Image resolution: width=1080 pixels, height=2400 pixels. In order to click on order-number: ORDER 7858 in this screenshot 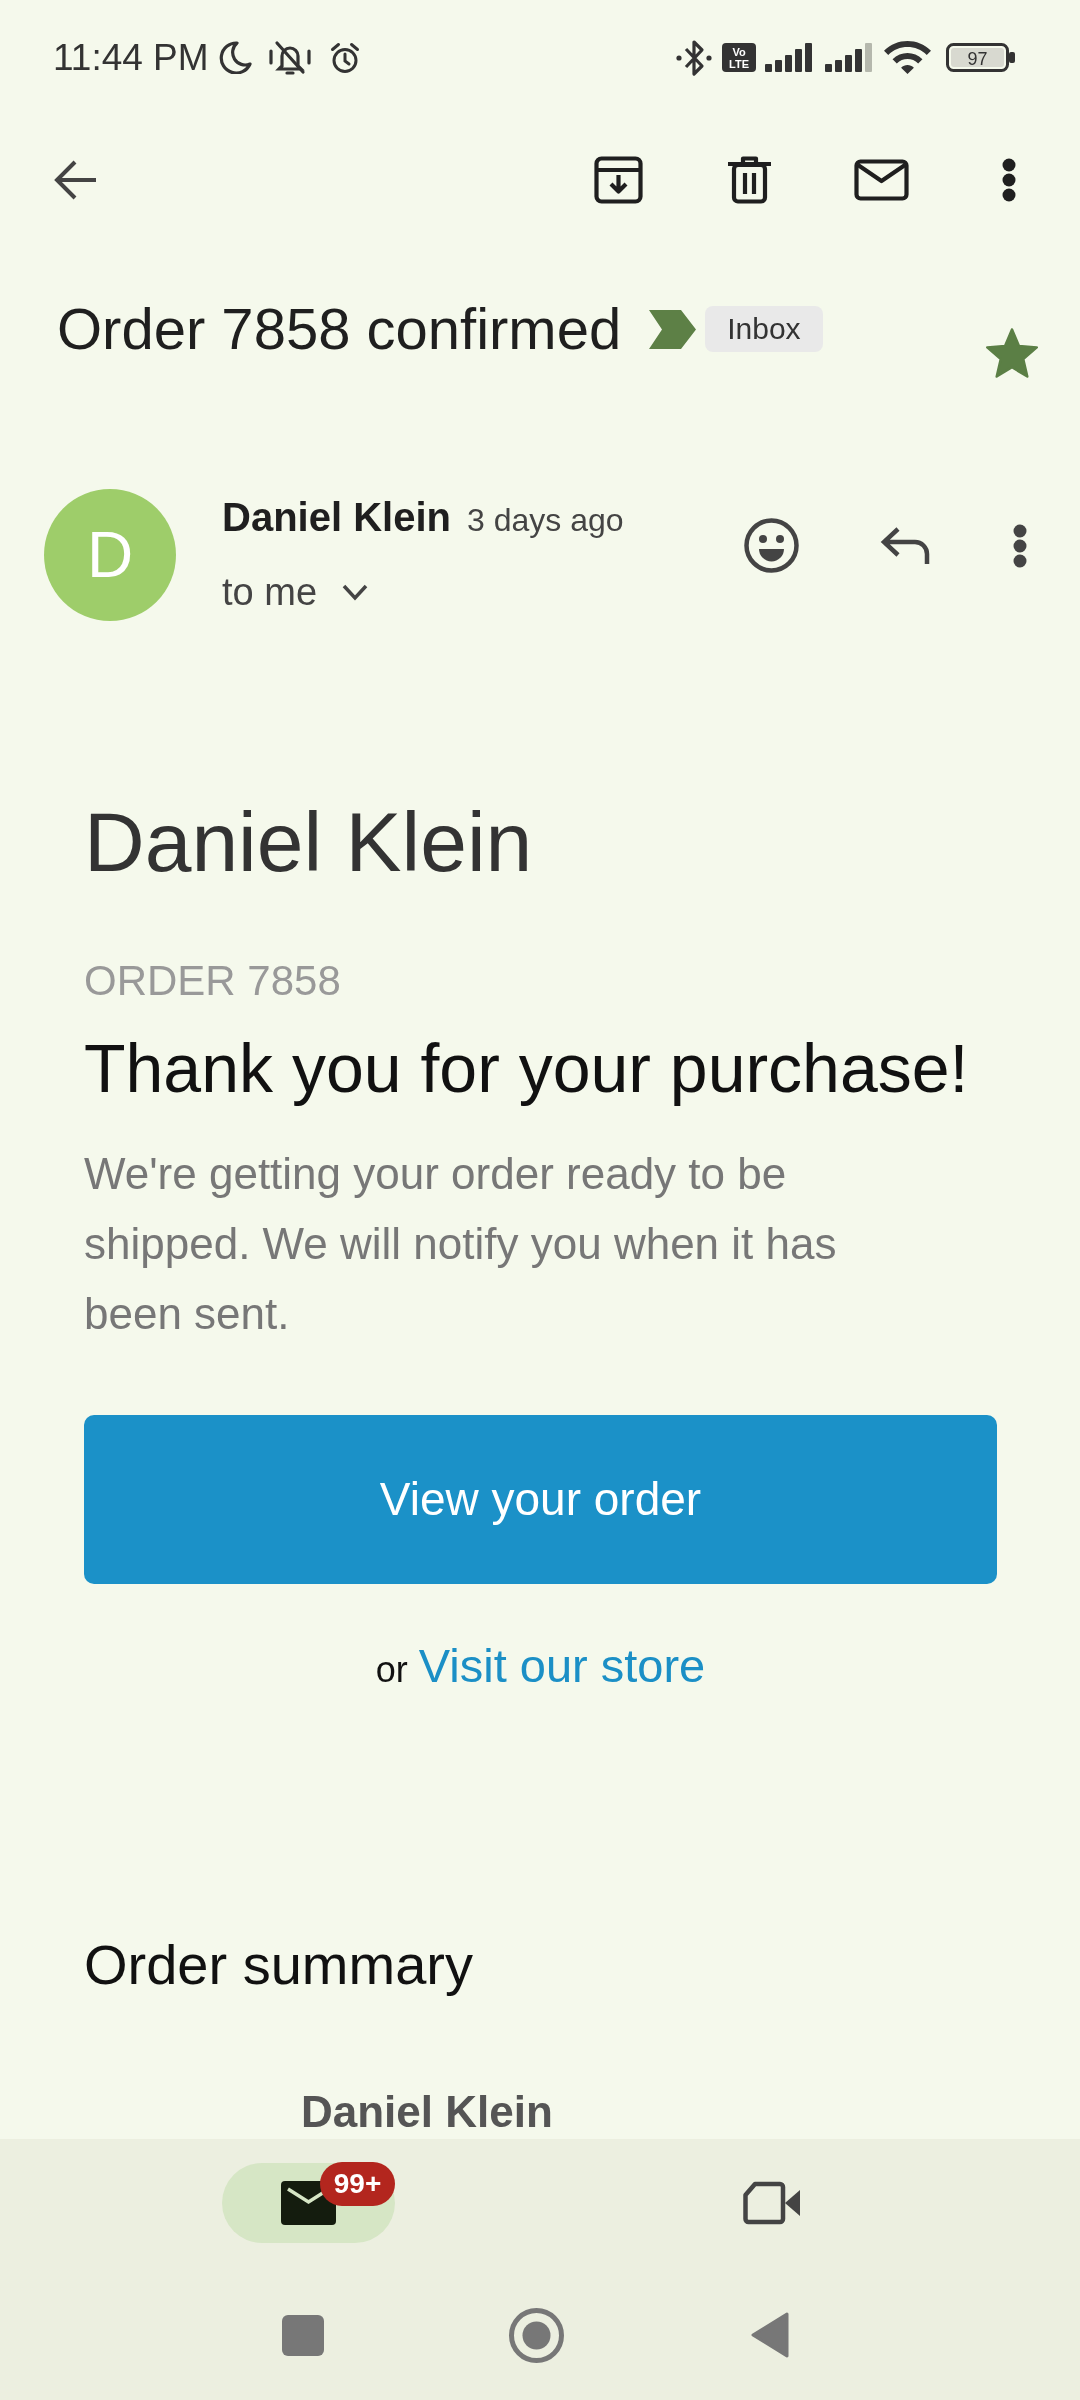, I will do `click(213, 981)`.